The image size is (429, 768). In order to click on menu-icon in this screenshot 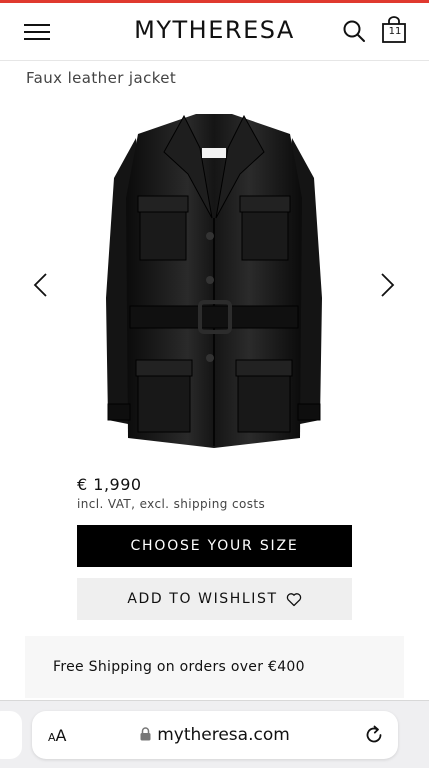, I will do `click(38, 32)`.